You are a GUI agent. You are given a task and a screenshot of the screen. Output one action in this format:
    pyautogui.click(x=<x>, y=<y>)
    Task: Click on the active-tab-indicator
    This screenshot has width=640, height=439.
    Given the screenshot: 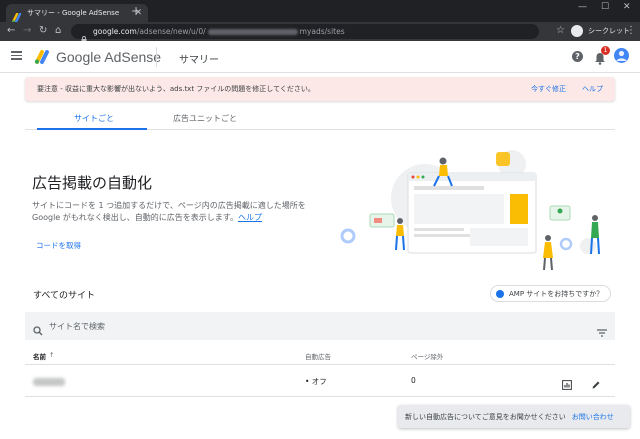 What is the action you would take?
    pyautogui.click(x=92, y=129)
    